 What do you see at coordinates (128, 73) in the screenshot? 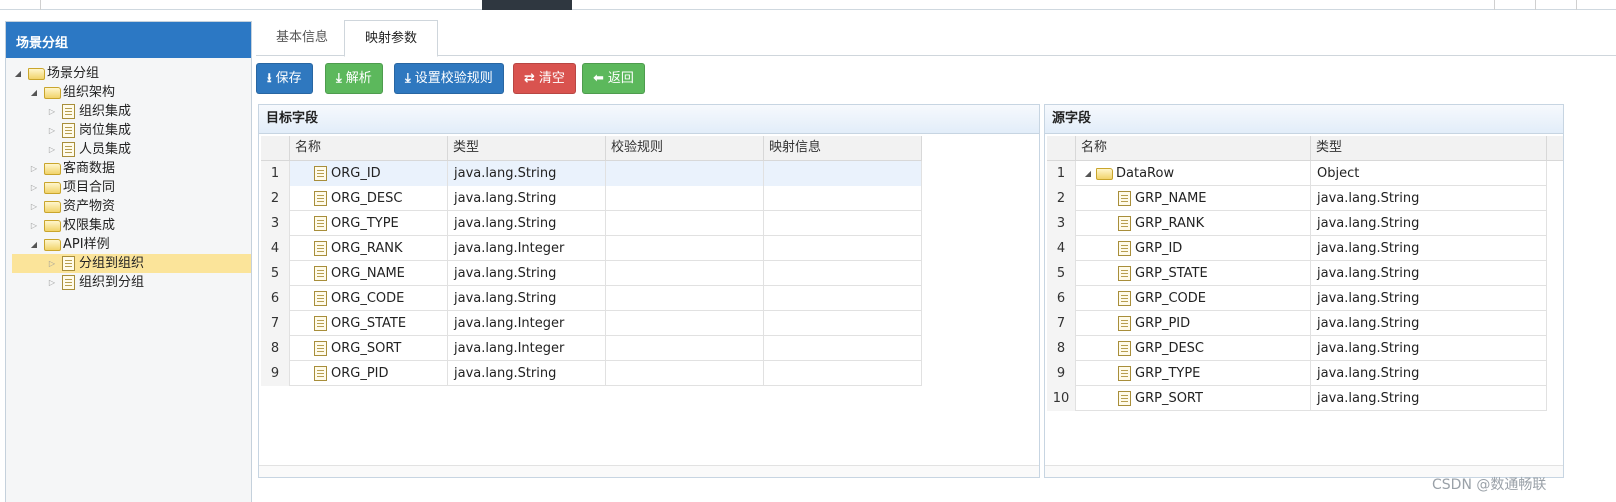
I see `tree-node-root: ◢ 场景分组` at bounding box center [128, 73].